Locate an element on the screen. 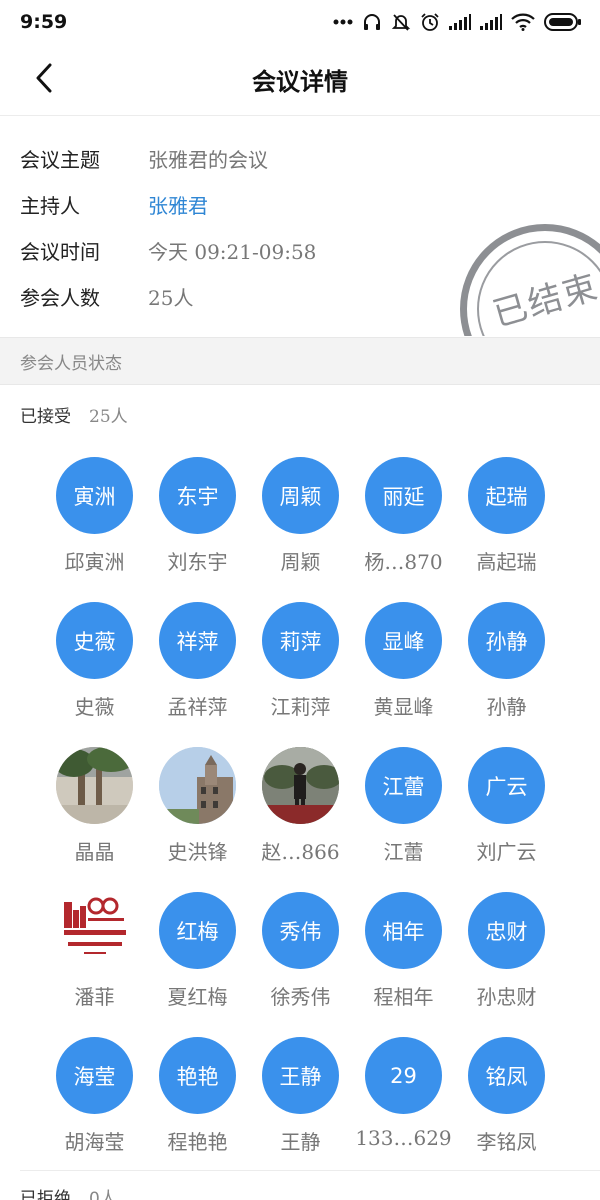 Image resolution: width=600 pixels, height=1200 pixels. participant-item: 广云 刘广云 is located at coordinates (506, 819).